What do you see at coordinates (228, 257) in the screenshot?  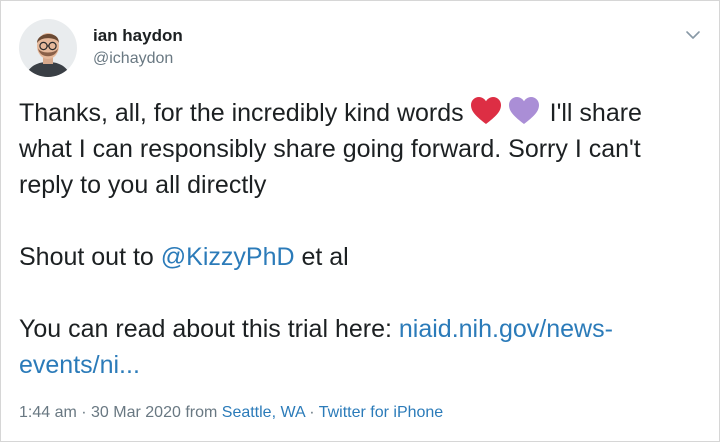 I see `mention-link: @KizzyPhD` at bounding box center [228, 257].